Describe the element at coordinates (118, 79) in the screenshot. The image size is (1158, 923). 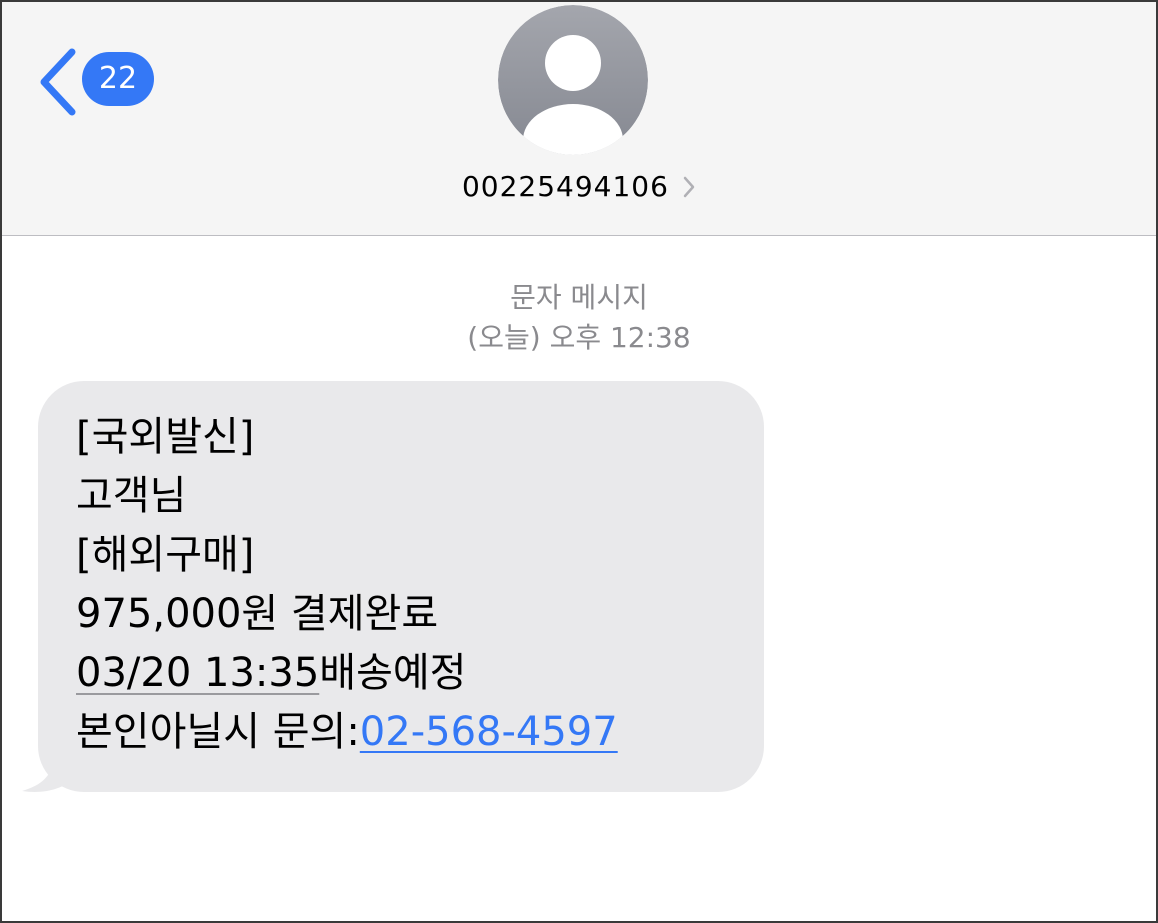
I see `unread-count-badge: 22` at that location.